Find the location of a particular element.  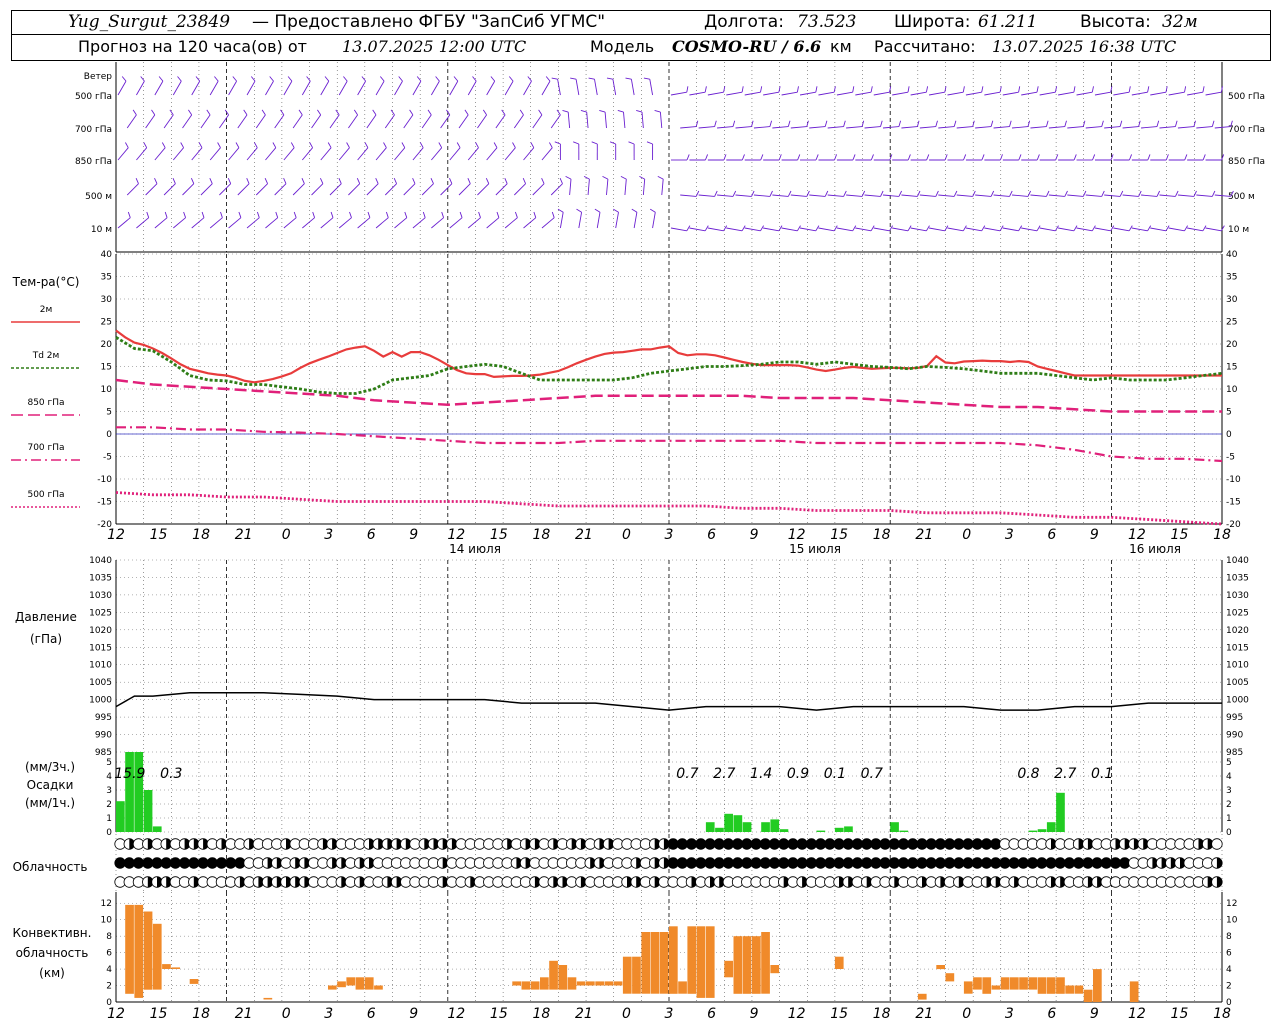

press-ytick-right: 995 is located at coordinates (1234, 718).